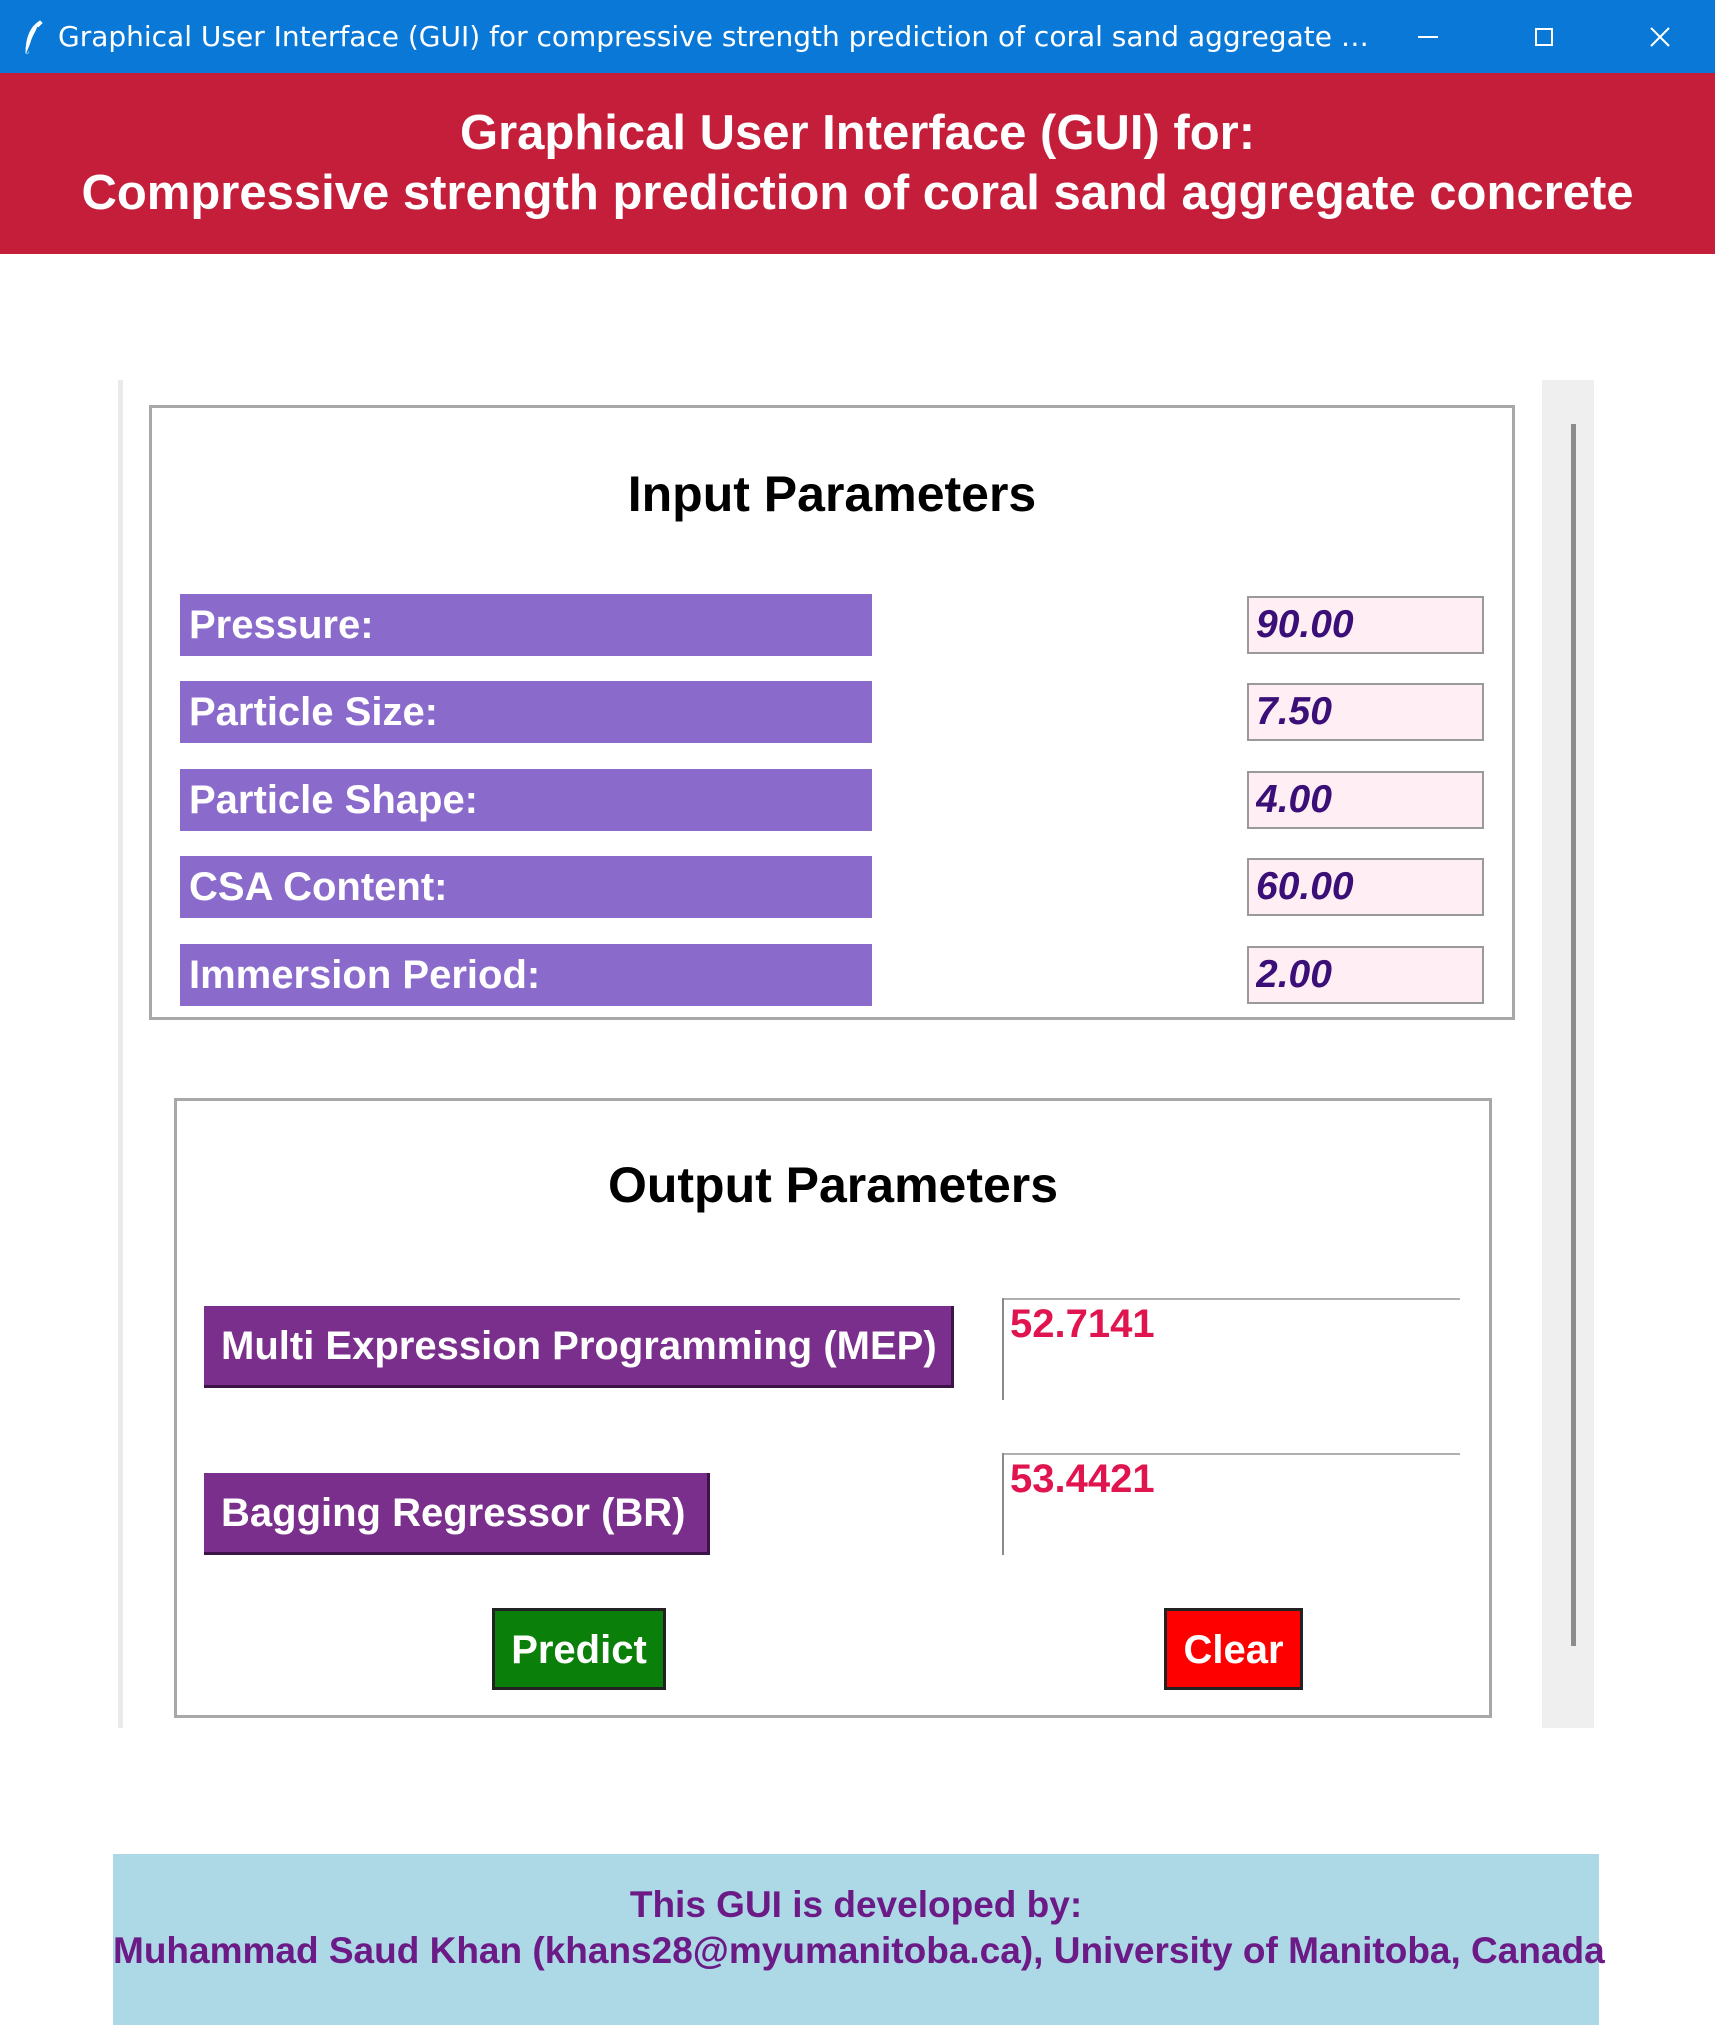 This screenshot has height=2025, width=1715. I want to click on canvas-left-edge, so click(120, 1054).